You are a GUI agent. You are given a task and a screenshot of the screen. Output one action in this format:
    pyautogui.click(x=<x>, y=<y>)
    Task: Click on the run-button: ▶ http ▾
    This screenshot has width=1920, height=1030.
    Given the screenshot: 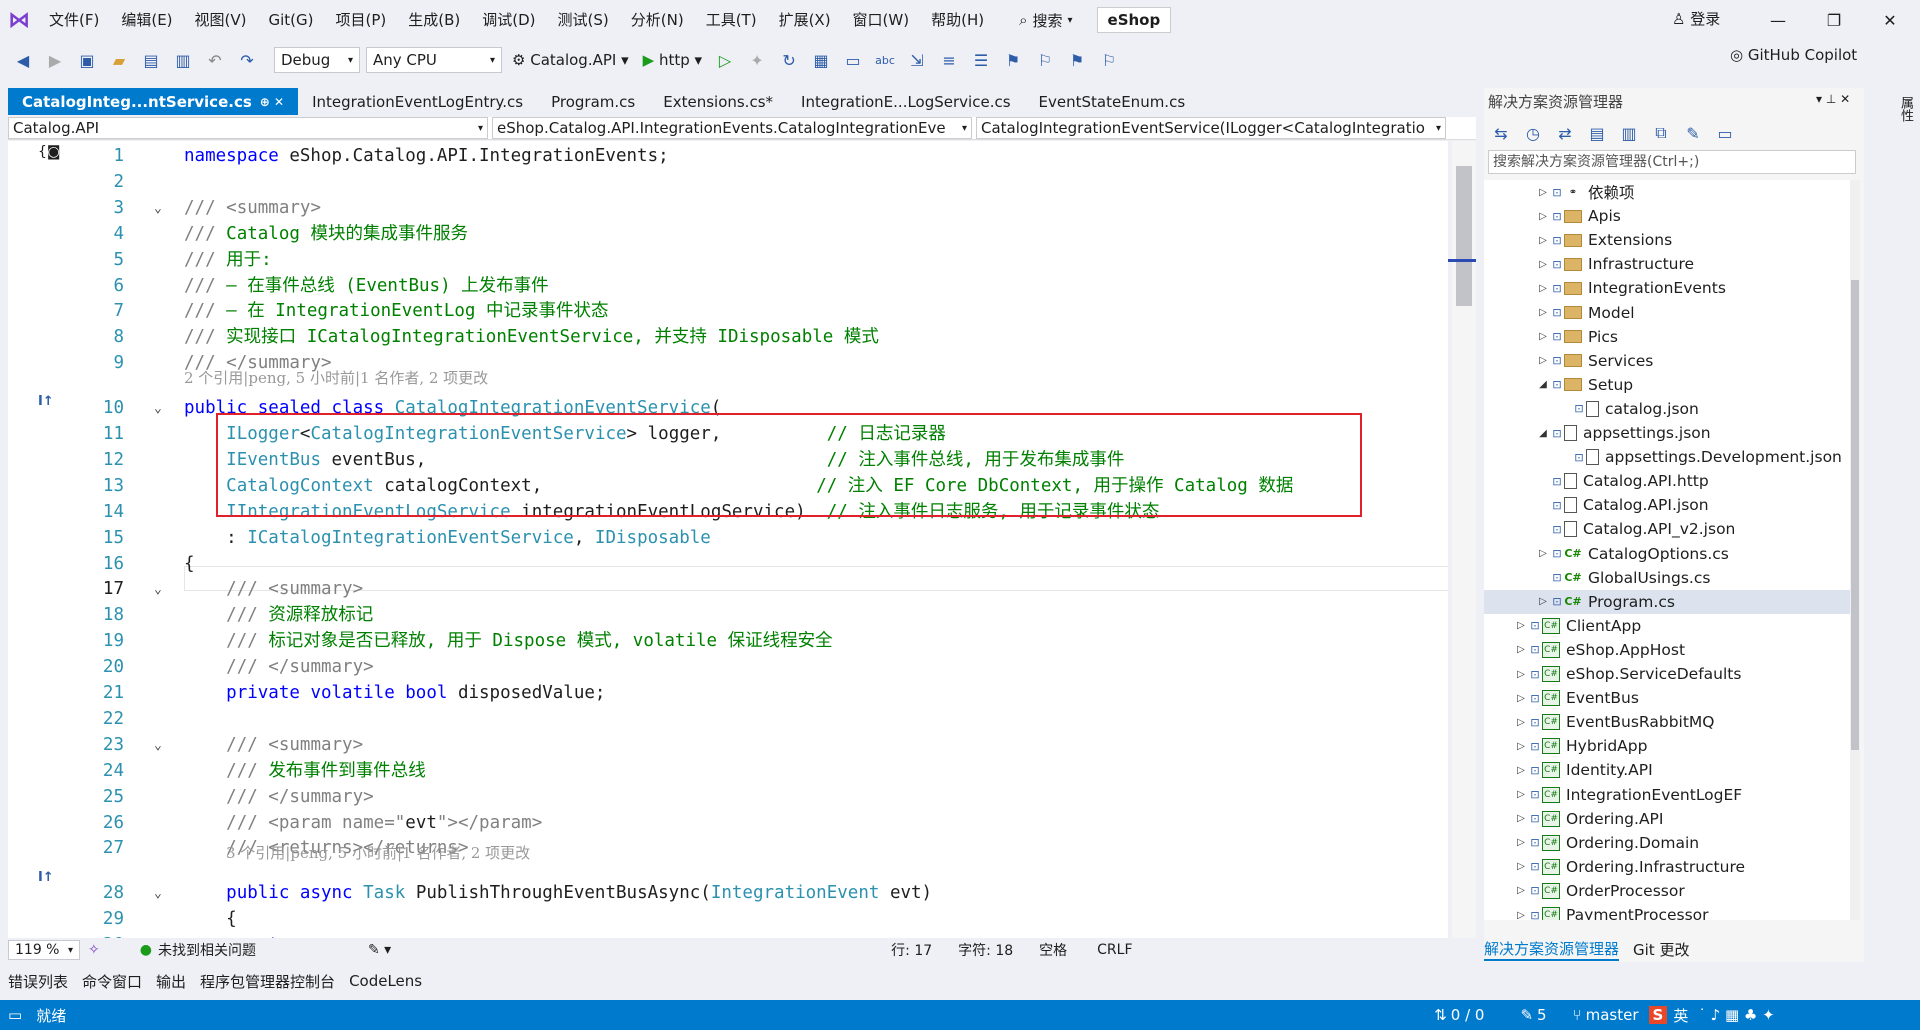 What is the action you would take?
    pyautogui.click(x=672, y=60)
    